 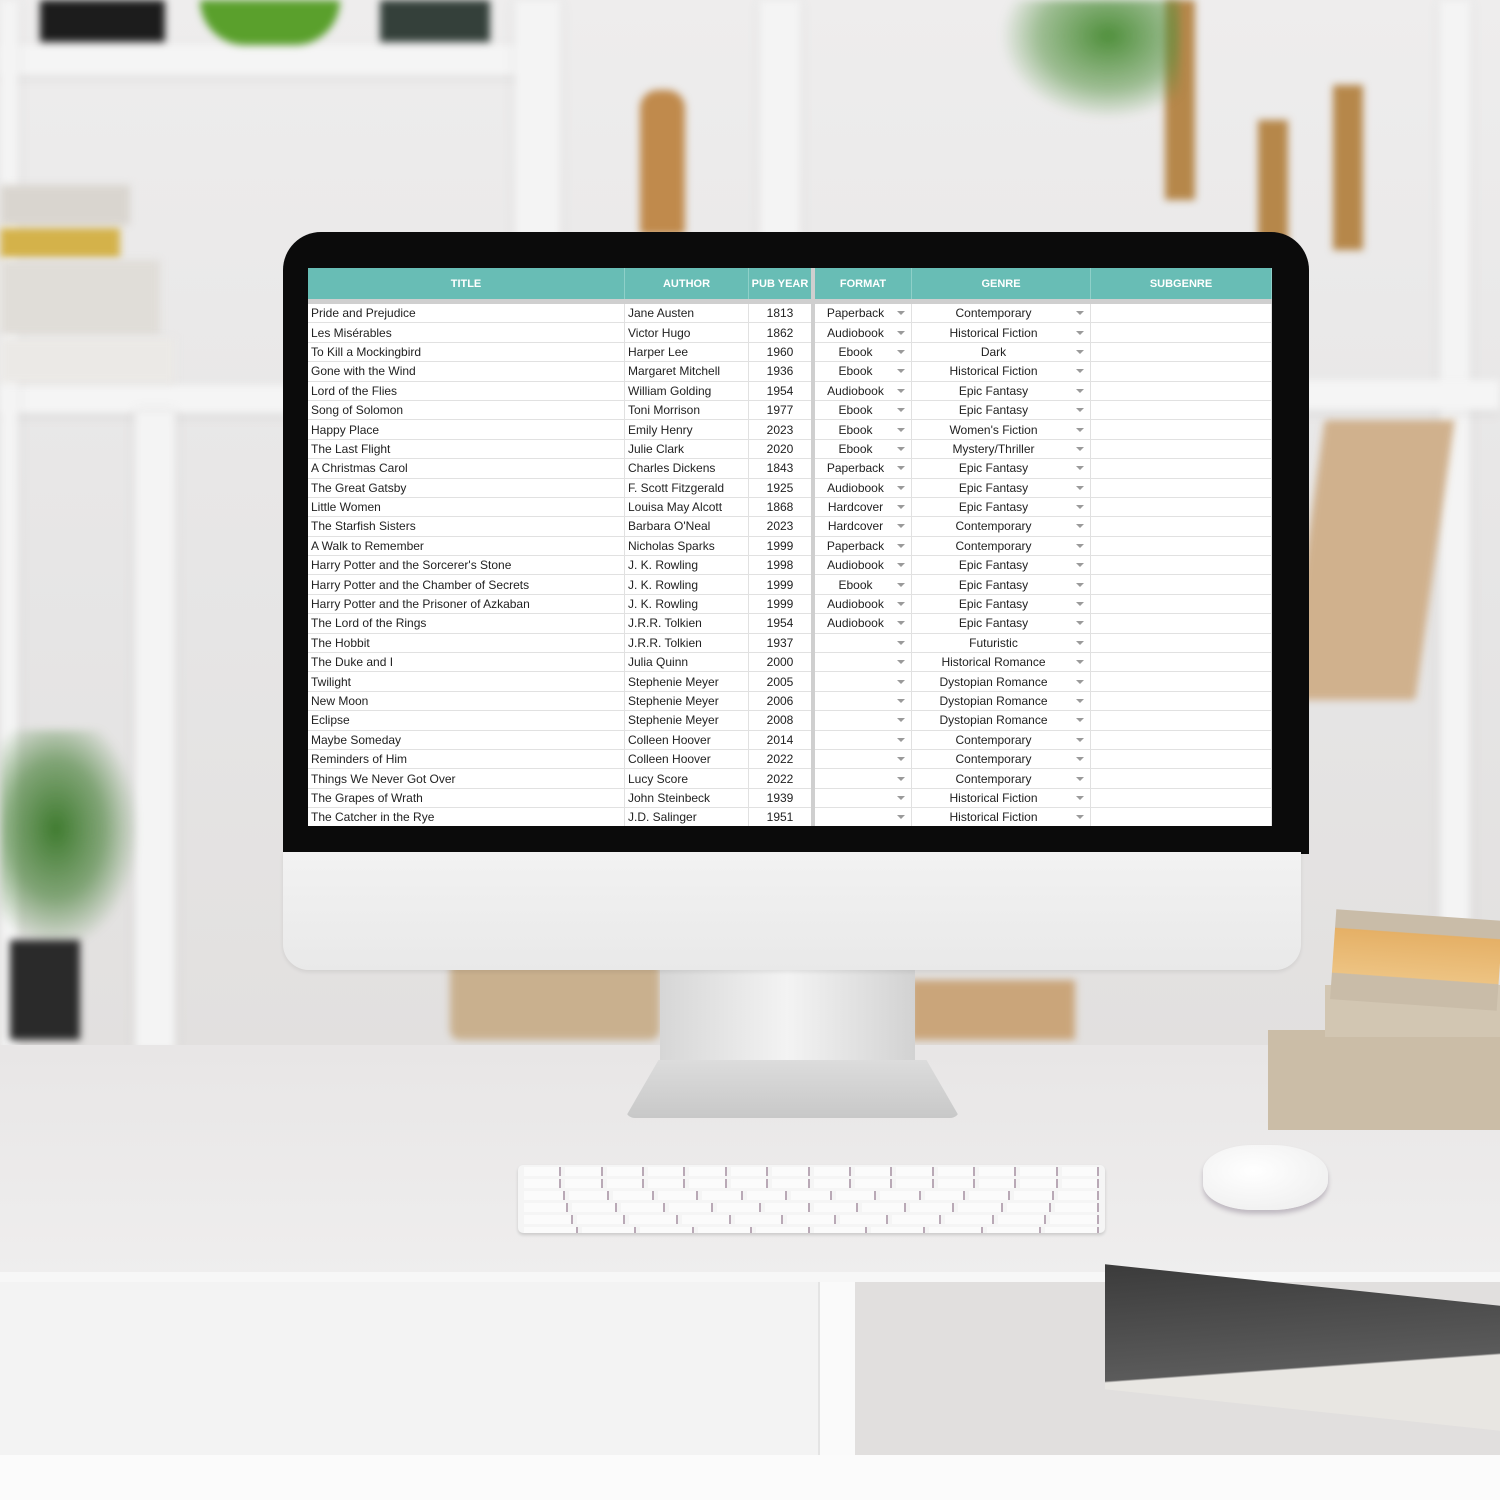 What do you see at coordinates (466, 391) in the screenshot?
I see `cell-title: Lord of the Flies` at bounding box center [466, 391].